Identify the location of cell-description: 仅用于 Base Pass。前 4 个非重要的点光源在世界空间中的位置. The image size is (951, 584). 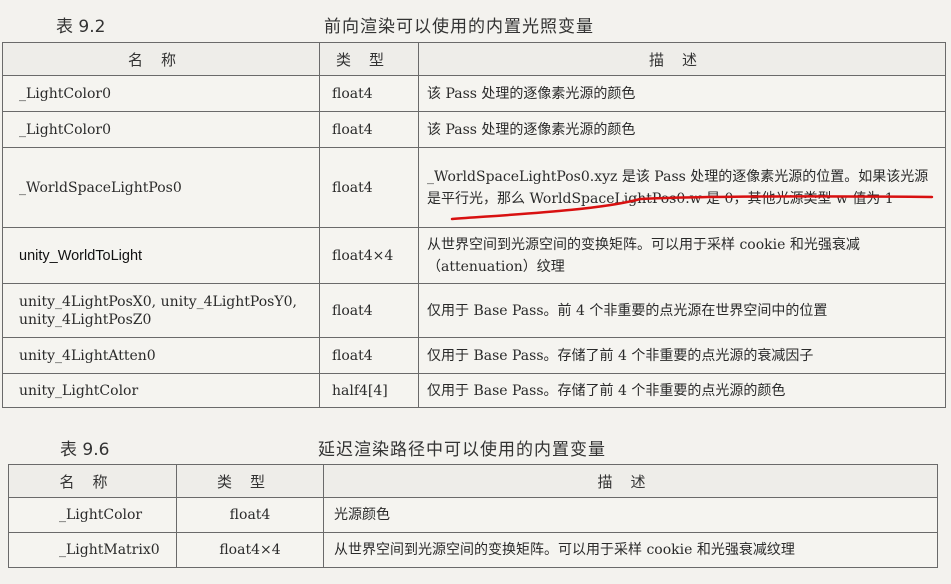
(682, 310).